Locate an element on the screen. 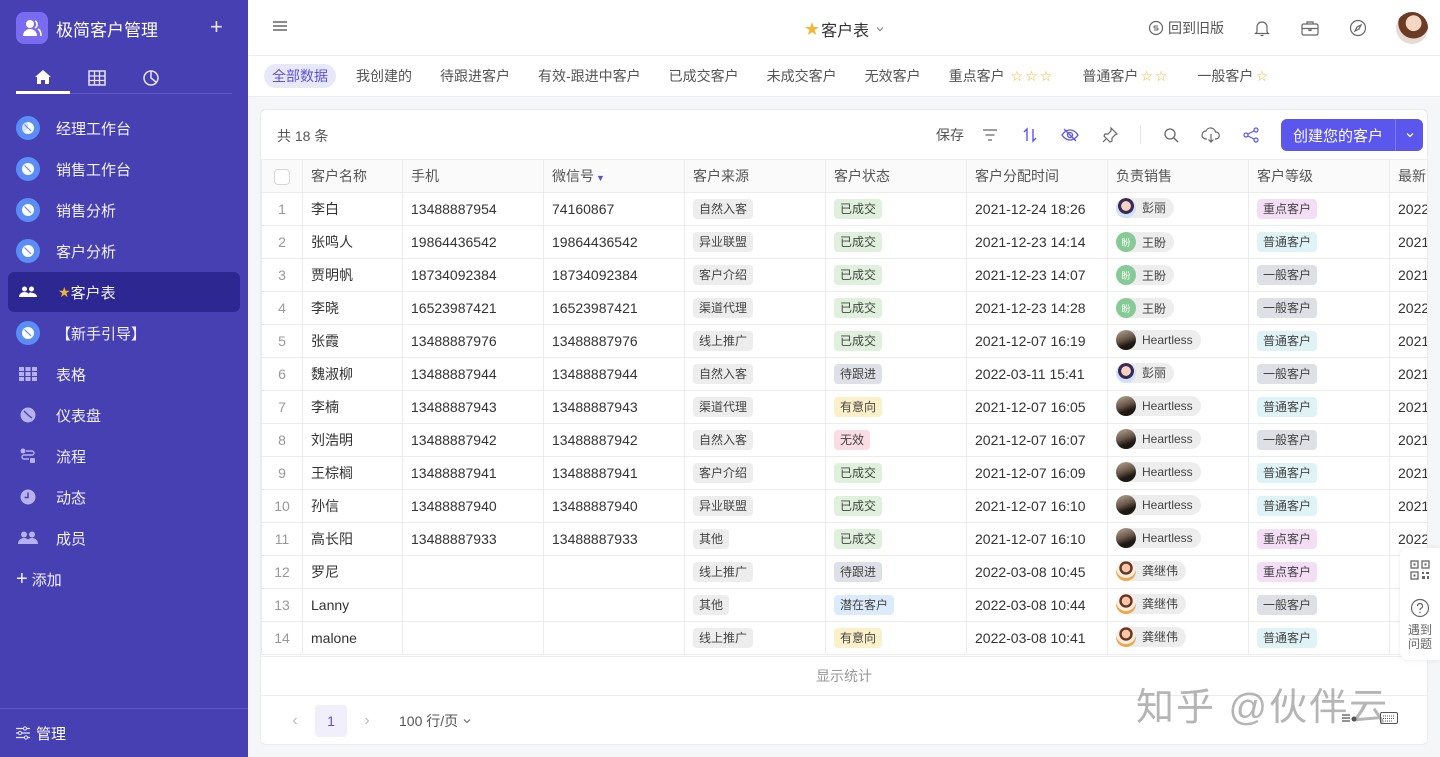 This screenshot has width=1440, height=757. cell-phone: 13488887933 is located at coordinates (473, 539).